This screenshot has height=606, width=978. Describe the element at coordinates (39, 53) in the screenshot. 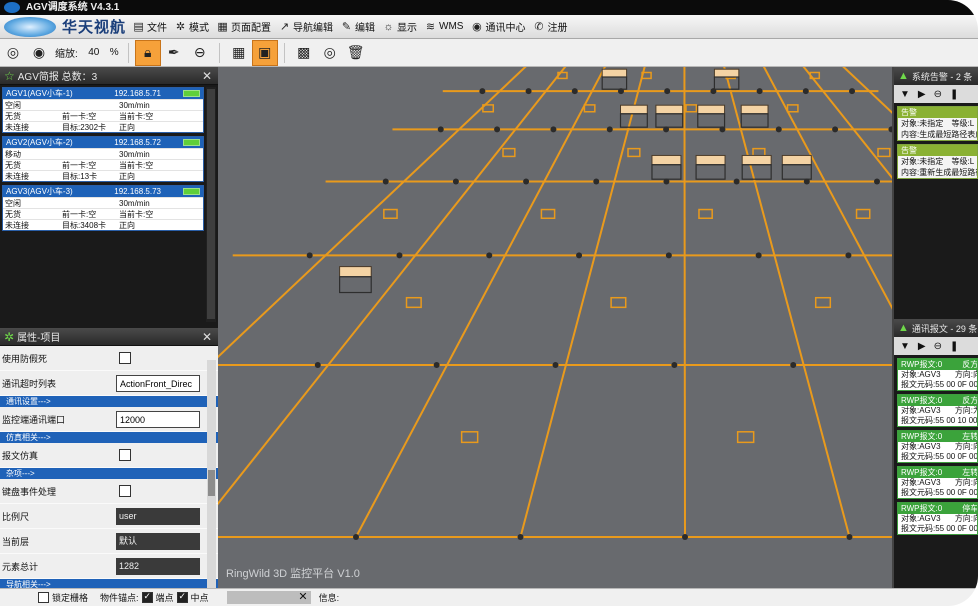

I see `show-eye-button: ◉` at that location.